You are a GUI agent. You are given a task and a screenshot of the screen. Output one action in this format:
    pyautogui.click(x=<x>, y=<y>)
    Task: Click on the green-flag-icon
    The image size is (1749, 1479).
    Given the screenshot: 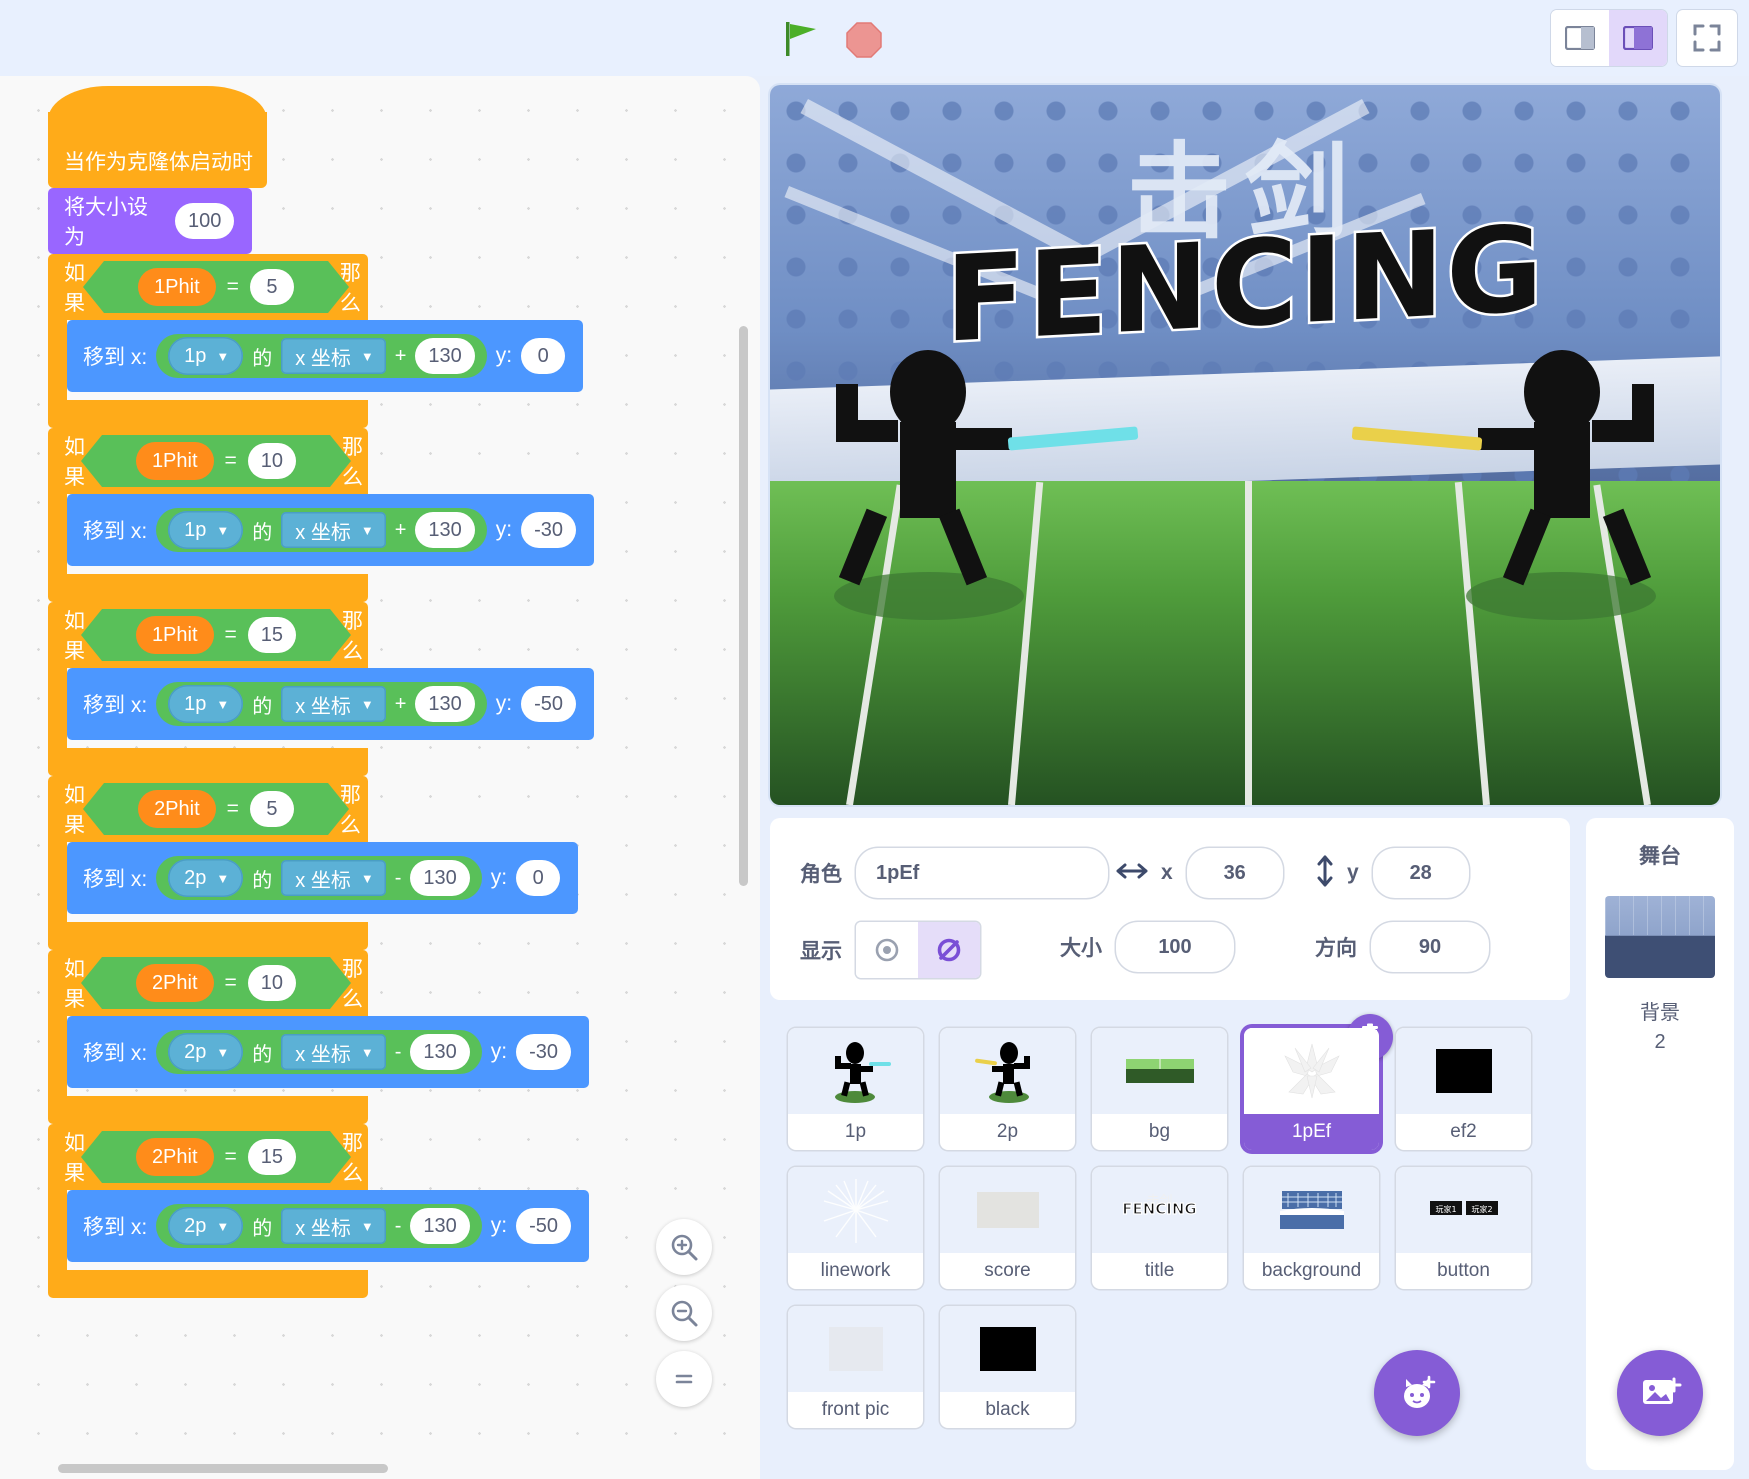 What is the action you would take?
    pyautogui.click(x=802, y=39)
    